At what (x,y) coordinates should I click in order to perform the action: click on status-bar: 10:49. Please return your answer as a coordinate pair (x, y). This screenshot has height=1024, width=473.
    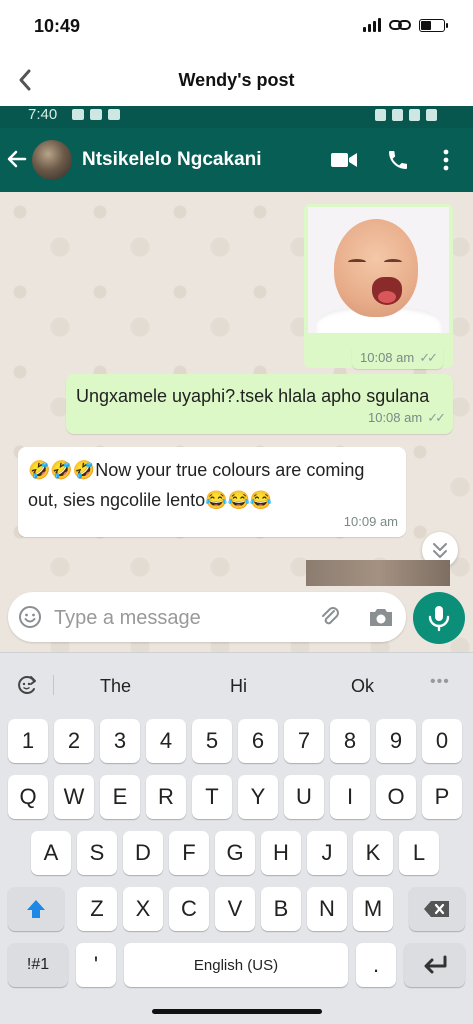
    Looking at the image, I should click on (236, 28).